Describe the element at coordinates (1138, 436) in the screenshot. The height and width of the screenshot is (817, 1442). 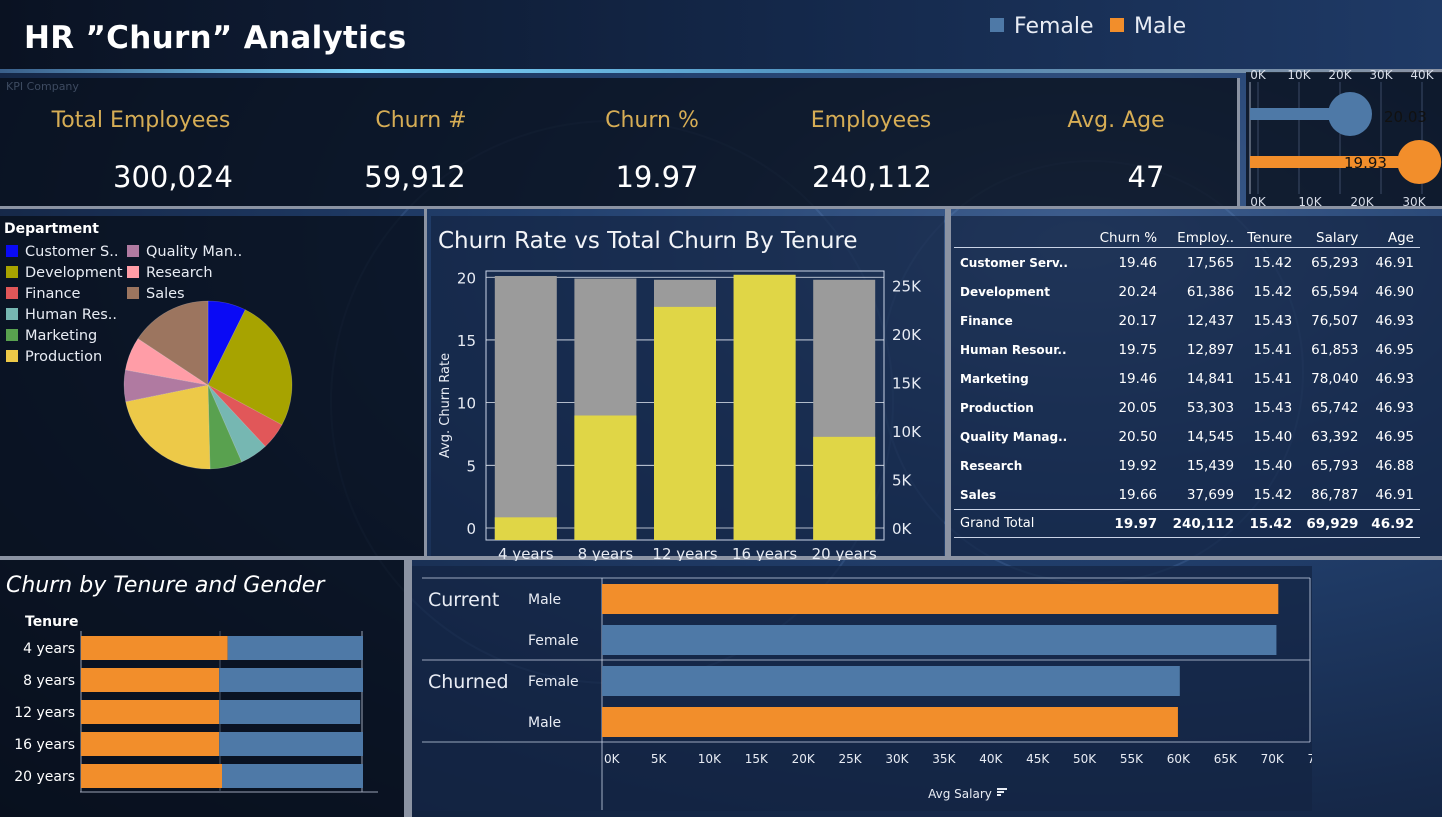
I see `table-cell-churn-percent: 20.50` at that location.